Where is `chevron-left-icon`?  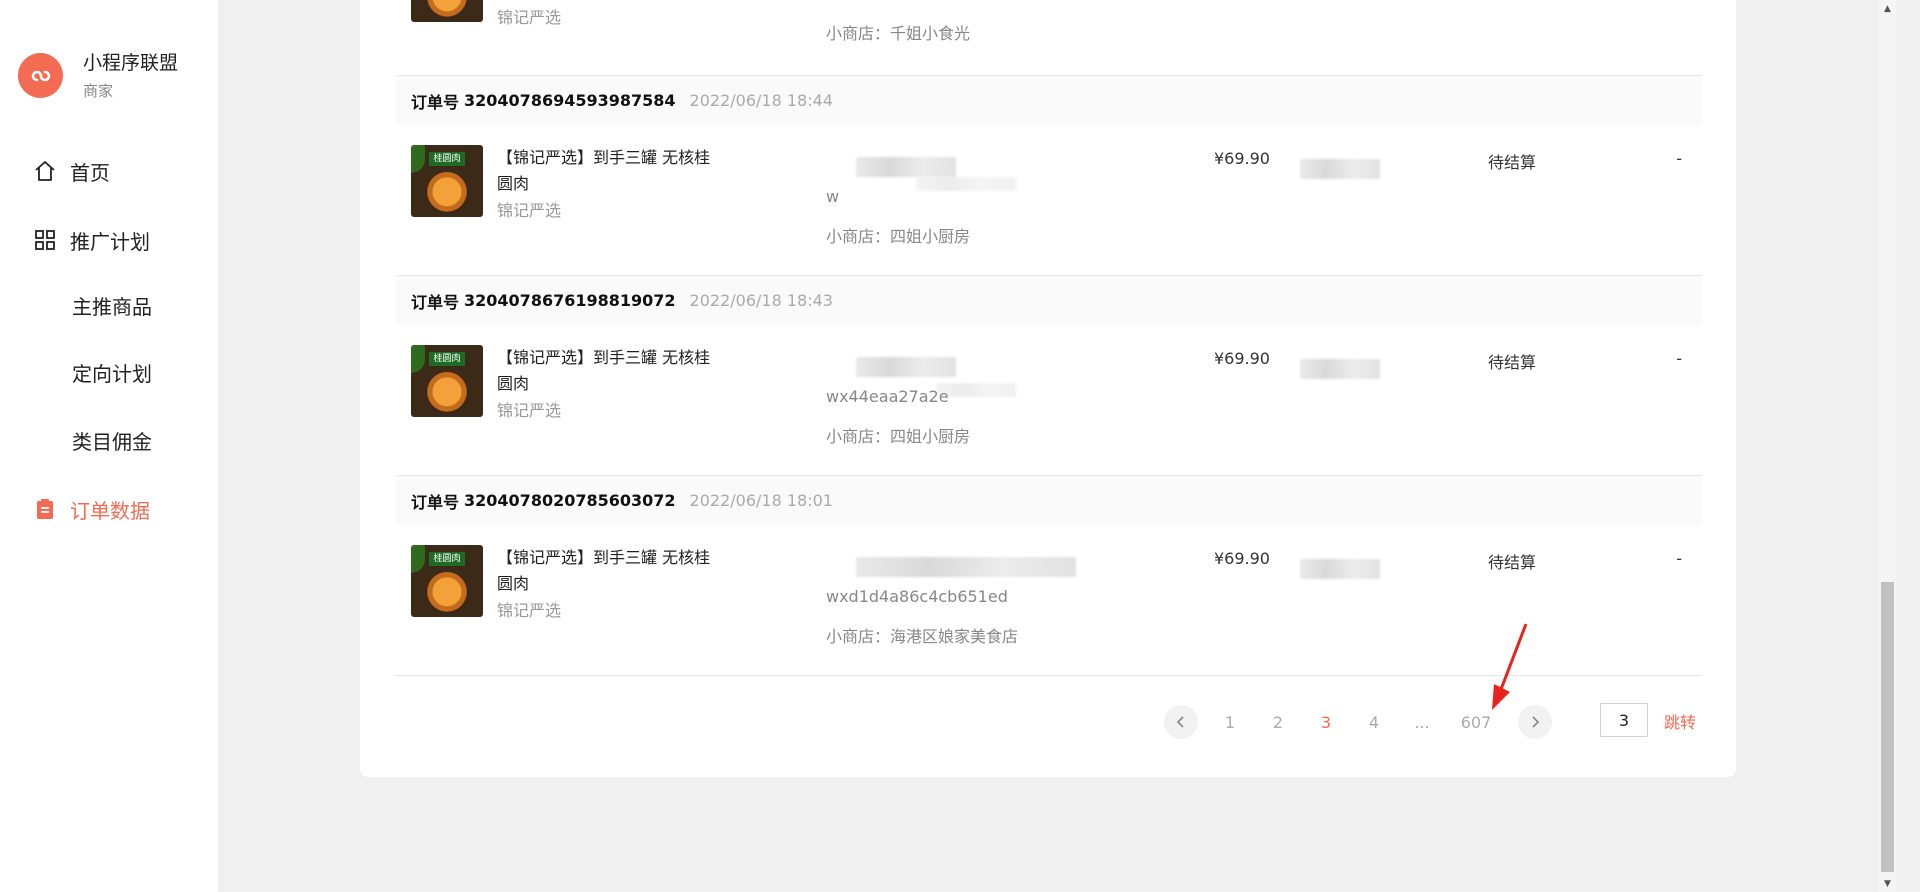
chevron-left-icon is located at coordinates (1180, 722).